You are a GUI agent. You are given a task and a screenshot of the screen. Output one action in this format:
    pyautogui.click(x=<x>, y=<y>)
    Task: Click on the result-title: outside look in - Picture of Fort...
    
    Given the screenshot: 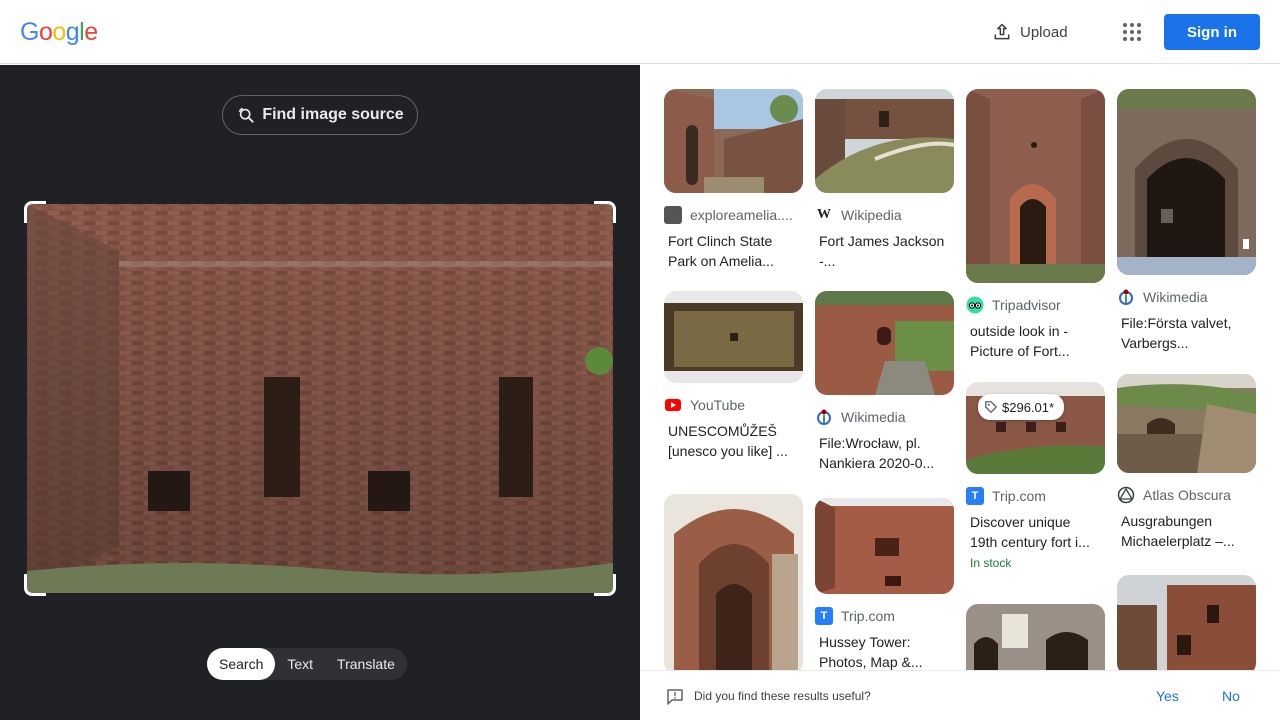 What is the action you would take?
    pyautogui.click(x=1020, y=341)
    